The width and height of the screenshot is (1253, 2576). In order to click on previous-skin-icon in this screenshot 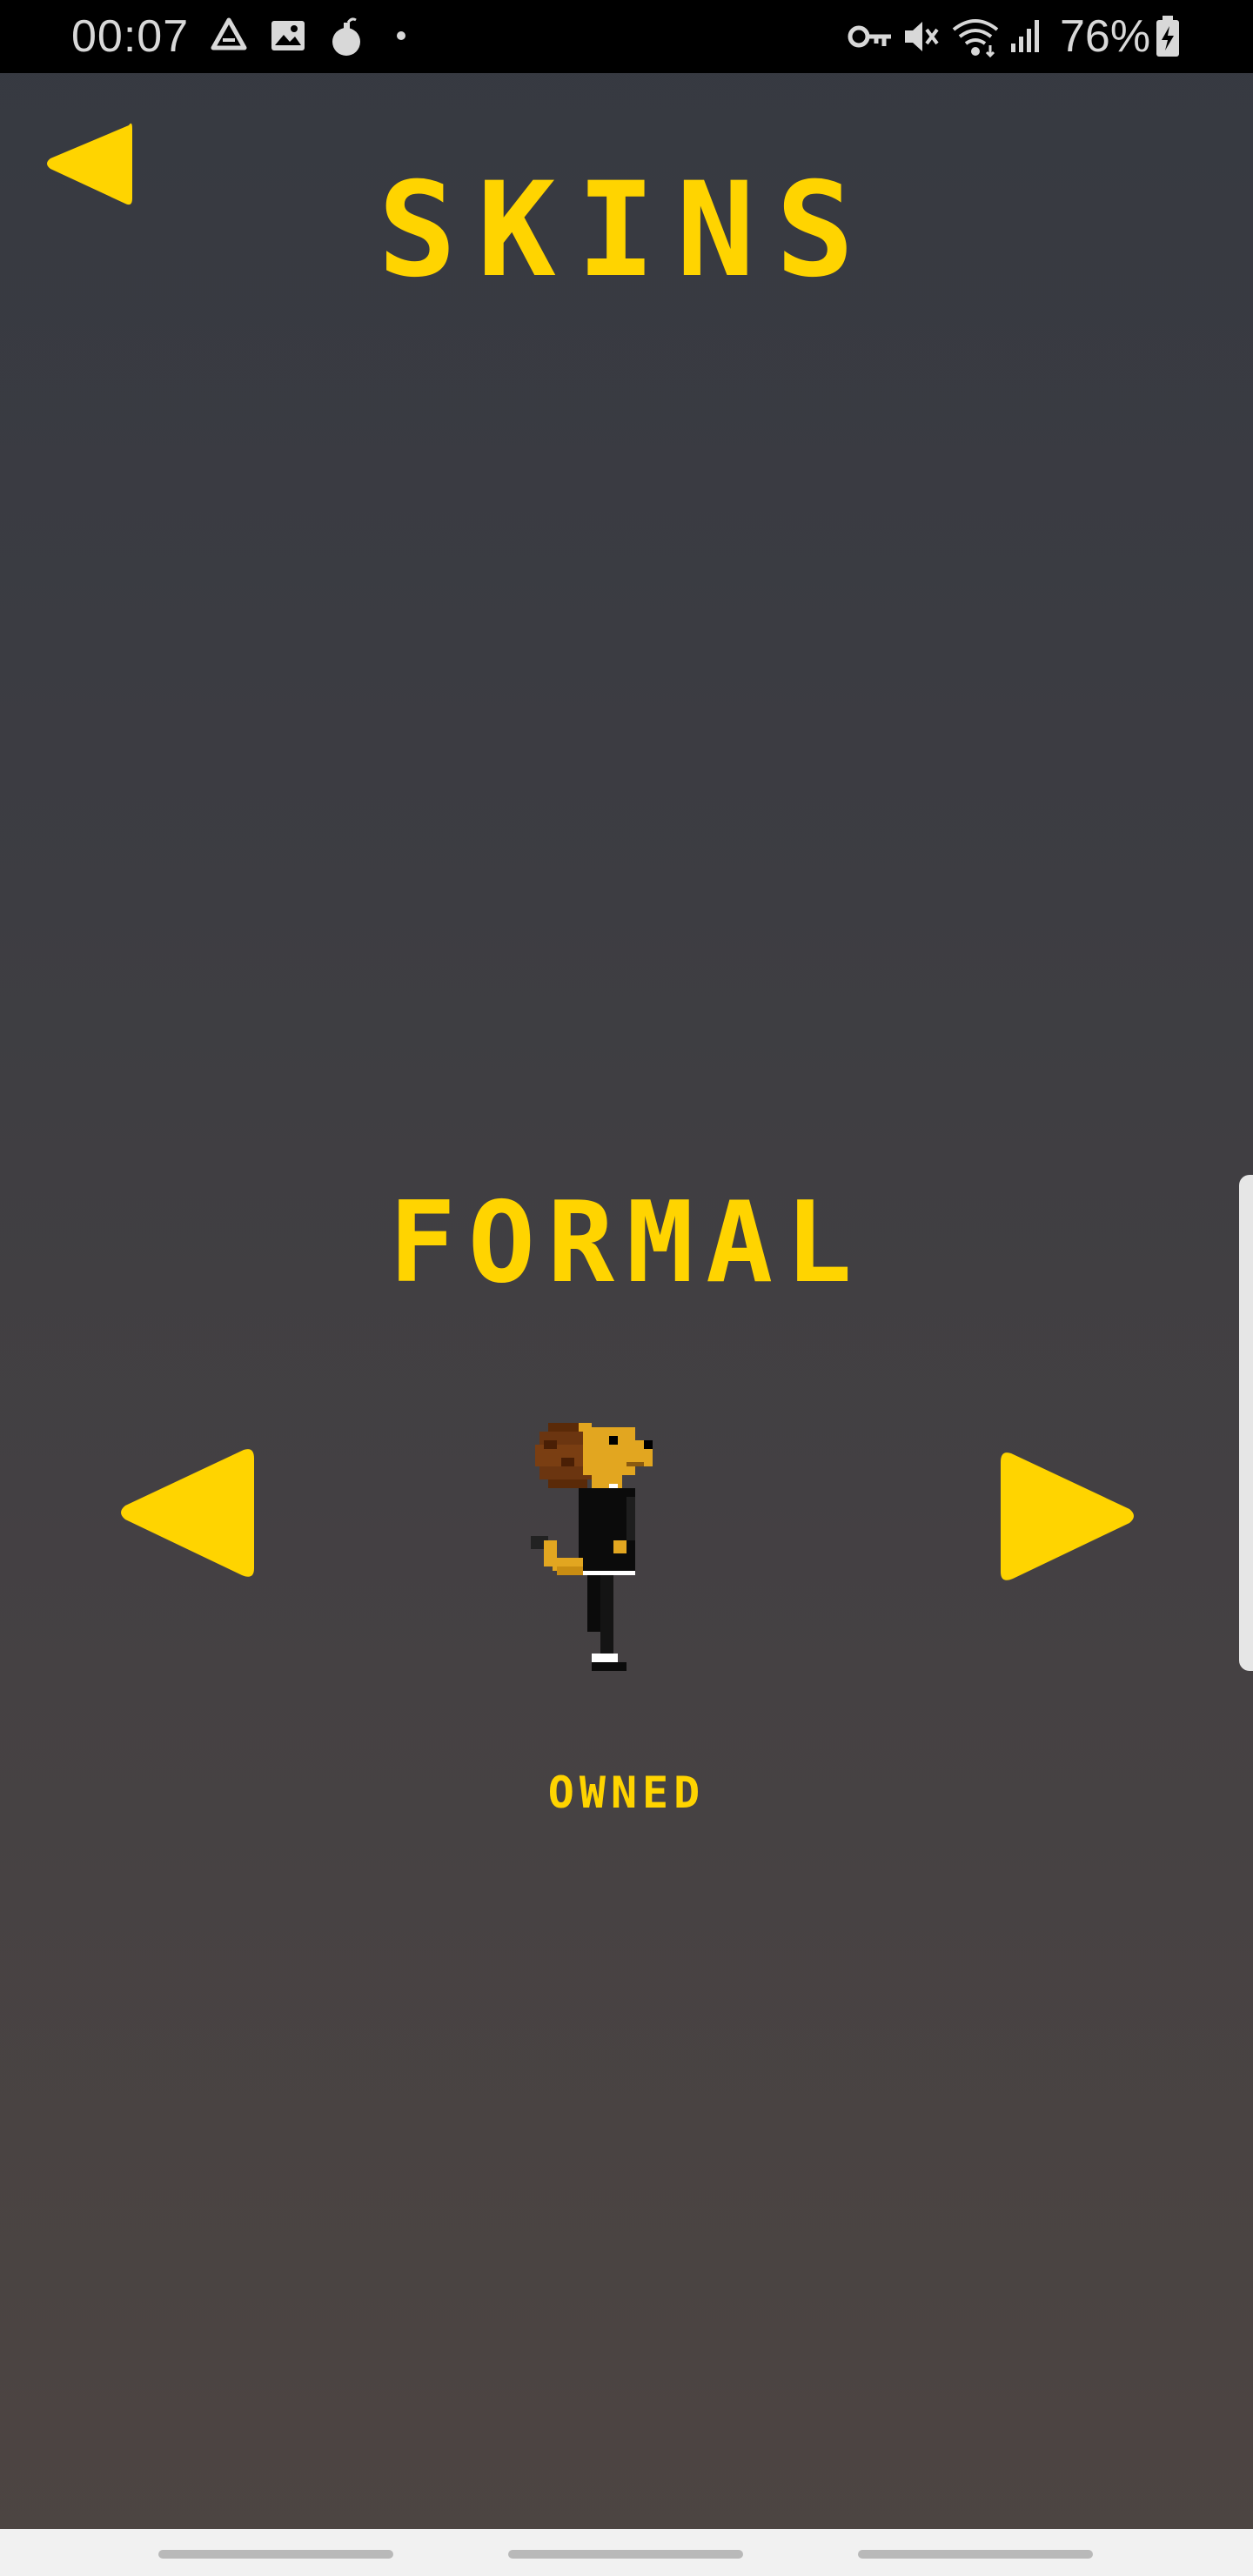, I will do `click(187, 1513)`.